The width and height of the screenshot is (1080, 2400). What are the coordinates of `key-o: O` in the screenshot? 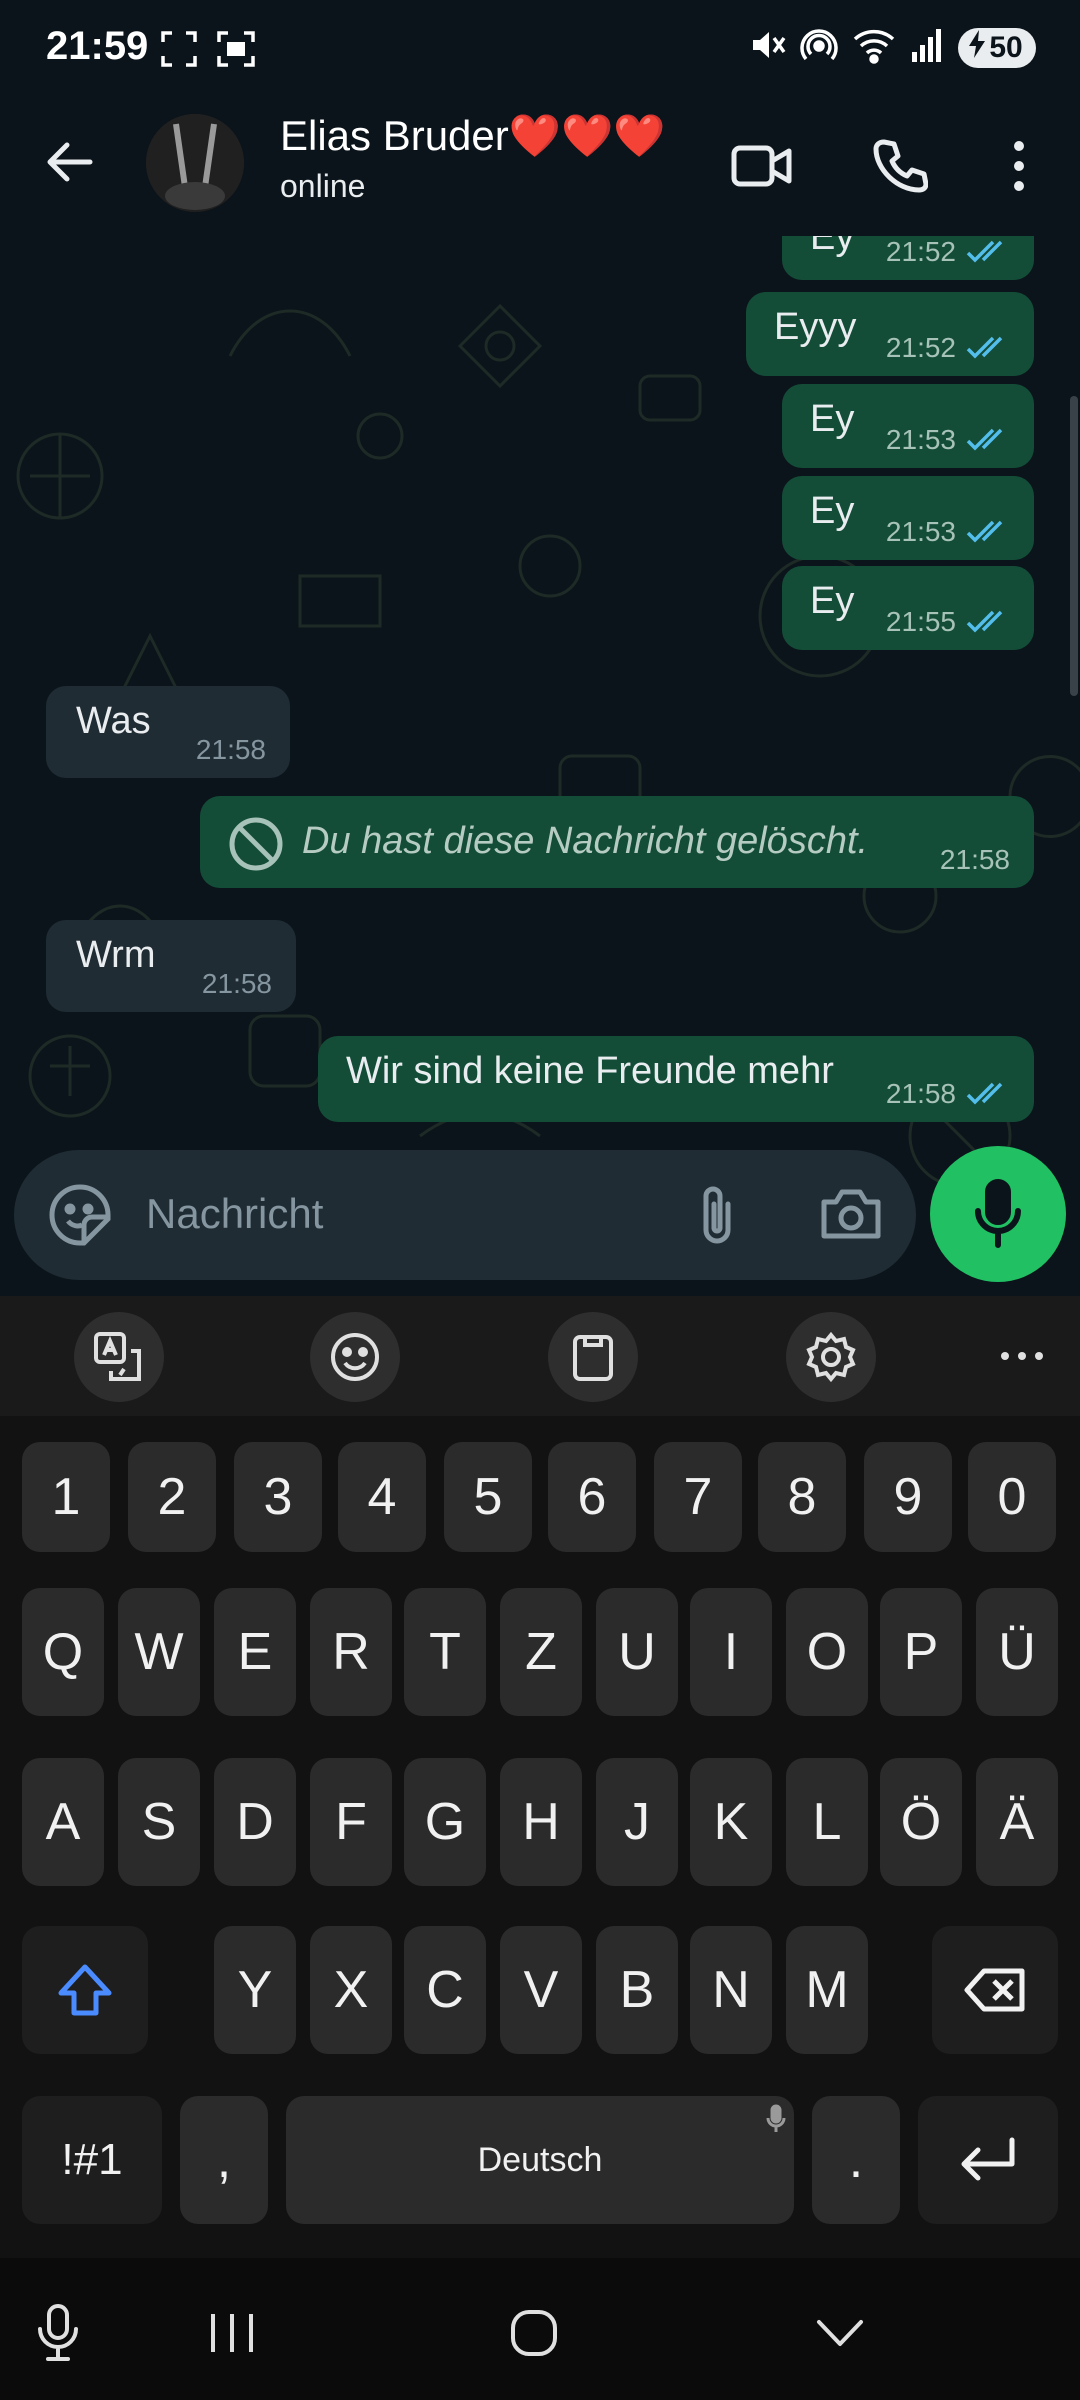 It's located at (827, 1652).